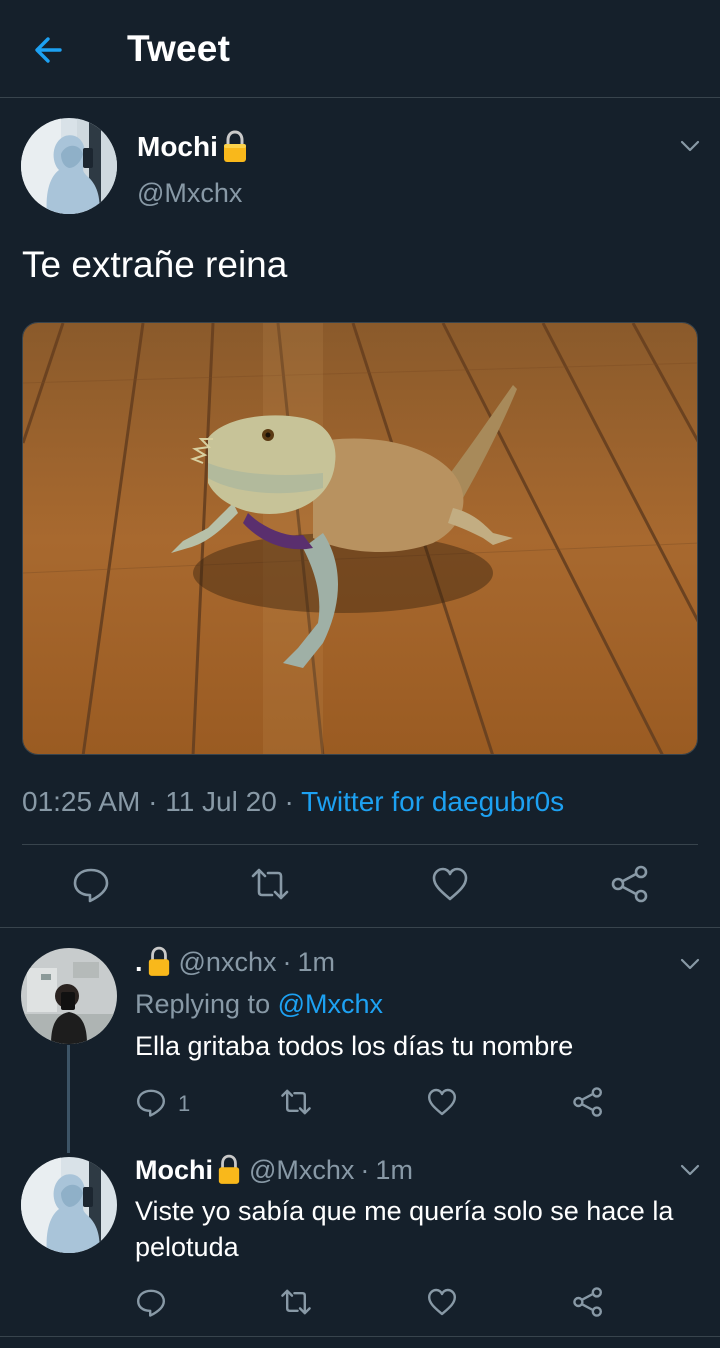  I want to click on reply-count: 1, so click(184, 1103).